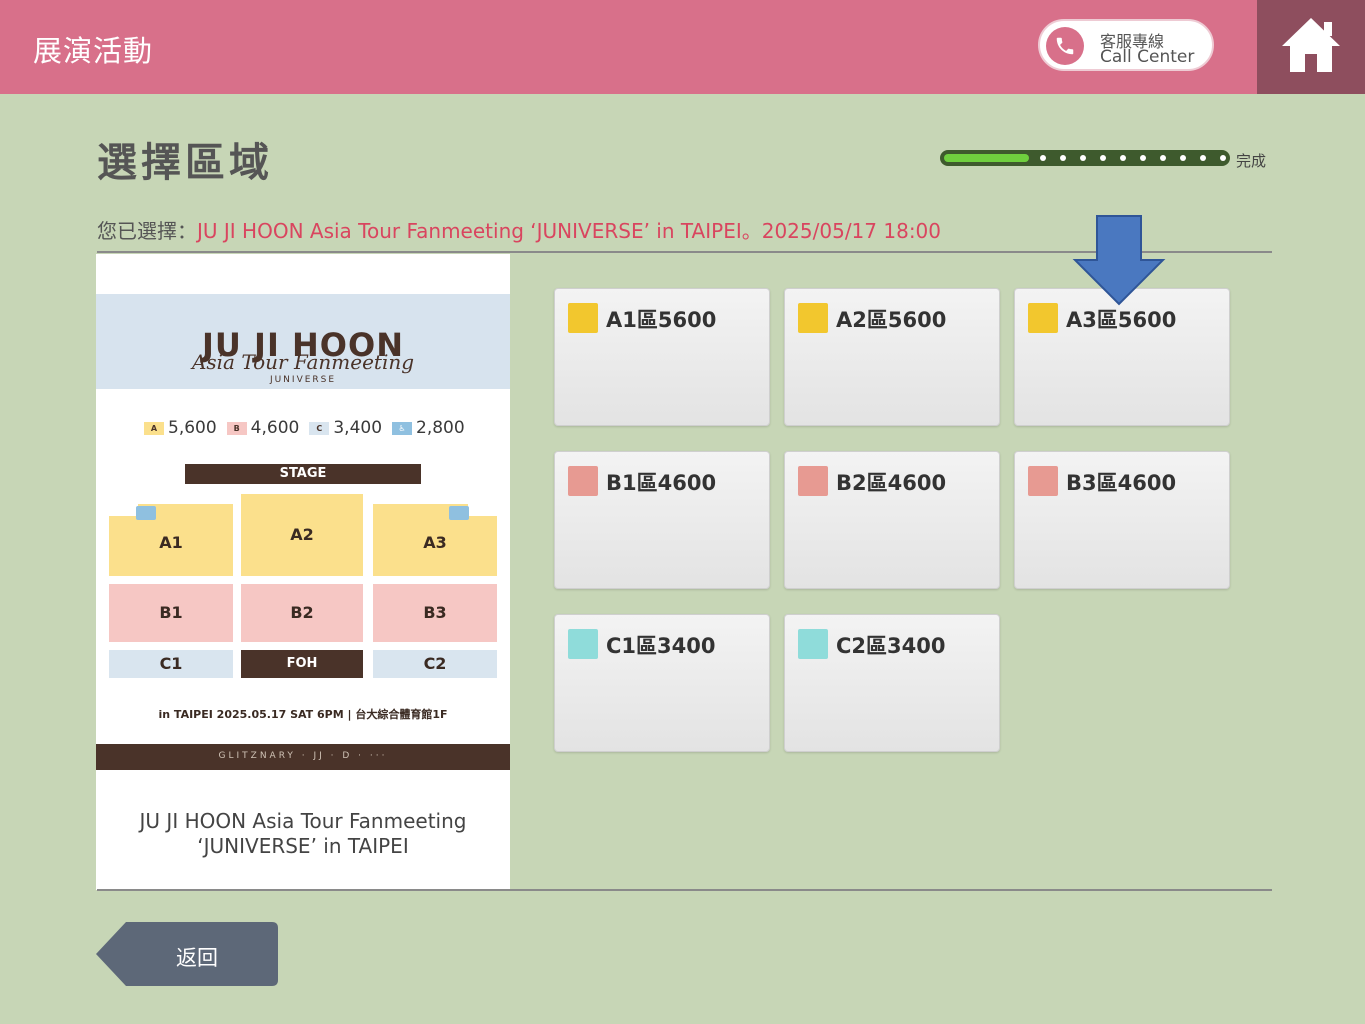 Image resolution: width=1365 pixels, height=1024 pixels. I want to click on back-button-label: 返回, so click(197, 958).